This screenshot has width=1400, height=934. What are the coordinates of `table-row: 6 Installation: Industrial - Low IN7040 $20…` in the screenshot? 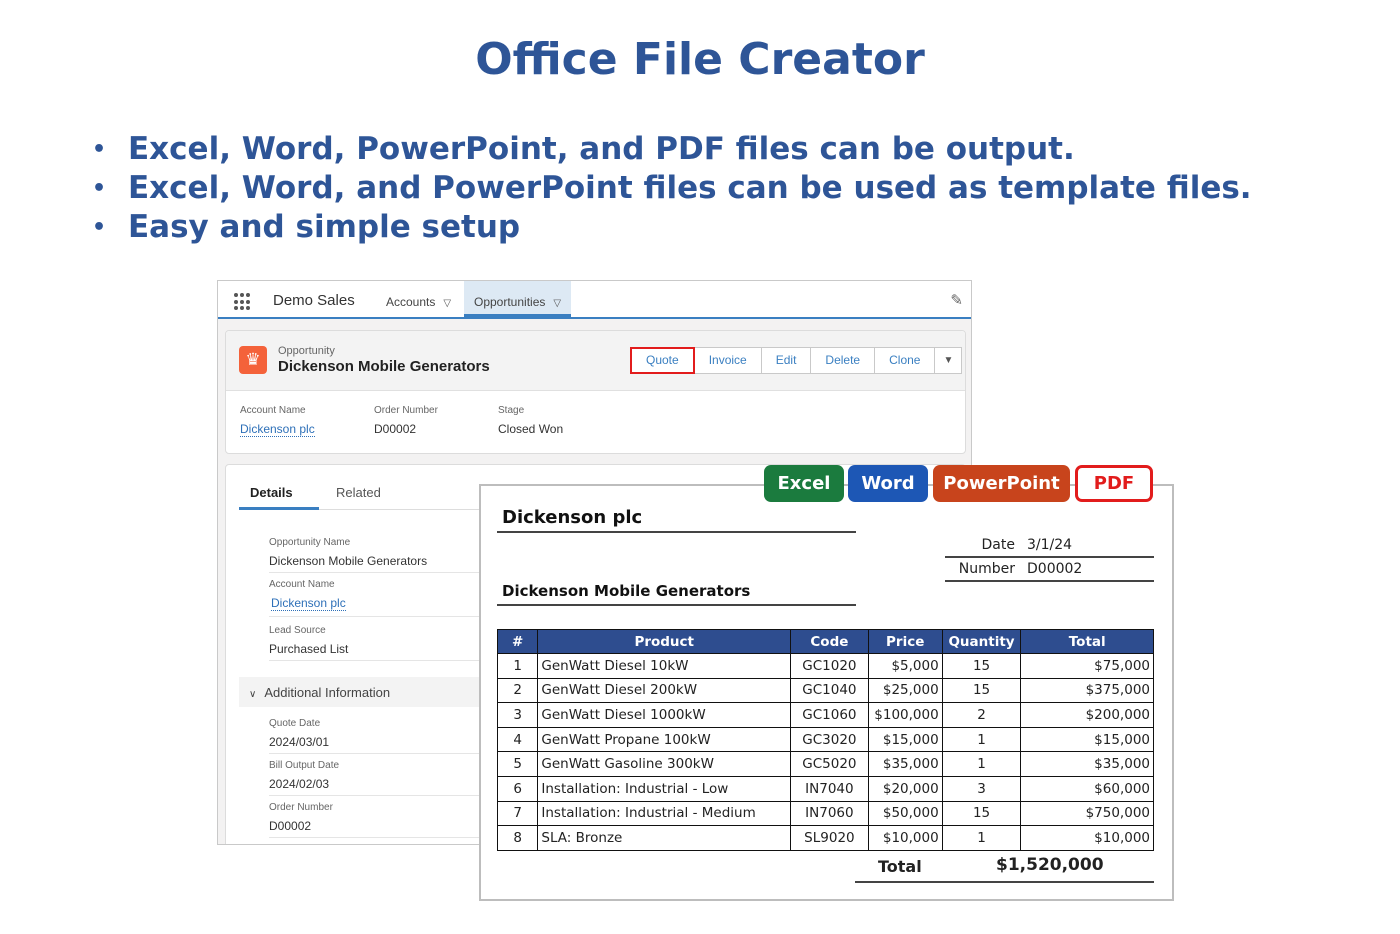 It's located at (825, 788).